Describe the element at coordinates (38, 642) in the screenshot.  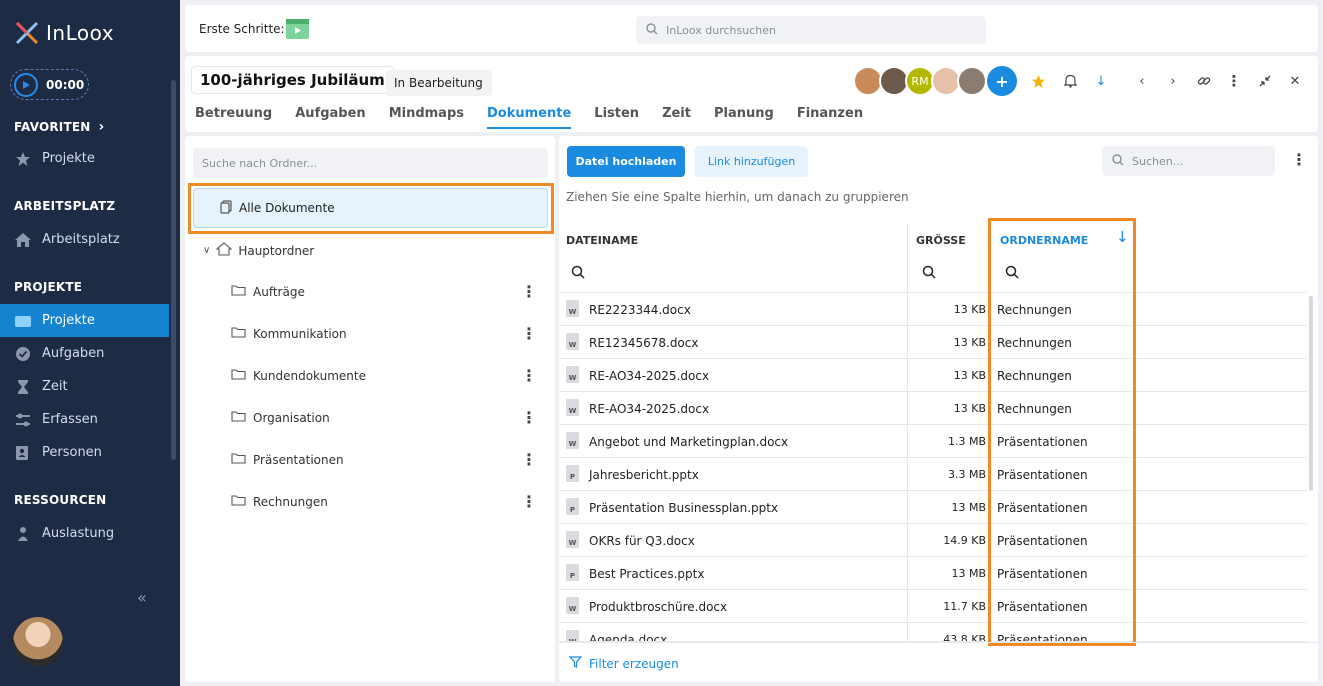
I see `user-avatar` at that location.